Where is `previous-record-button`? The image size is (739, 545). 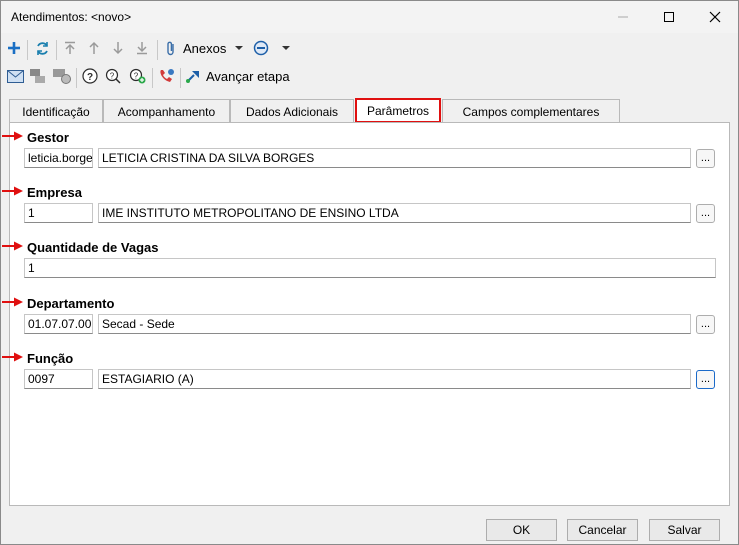 previous-record-button is located at coordinates (94, 48).